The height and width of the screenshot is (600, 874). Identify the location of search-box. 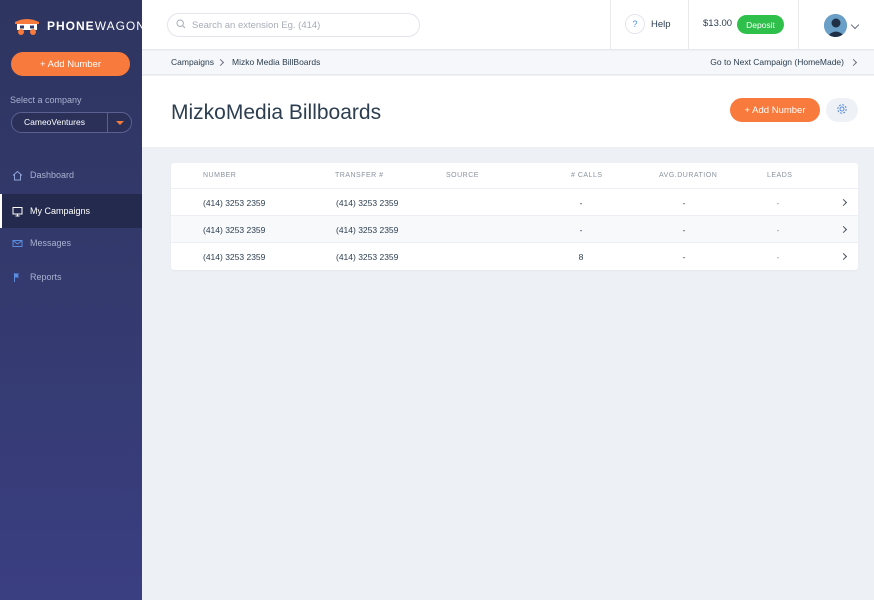
(293, 25).